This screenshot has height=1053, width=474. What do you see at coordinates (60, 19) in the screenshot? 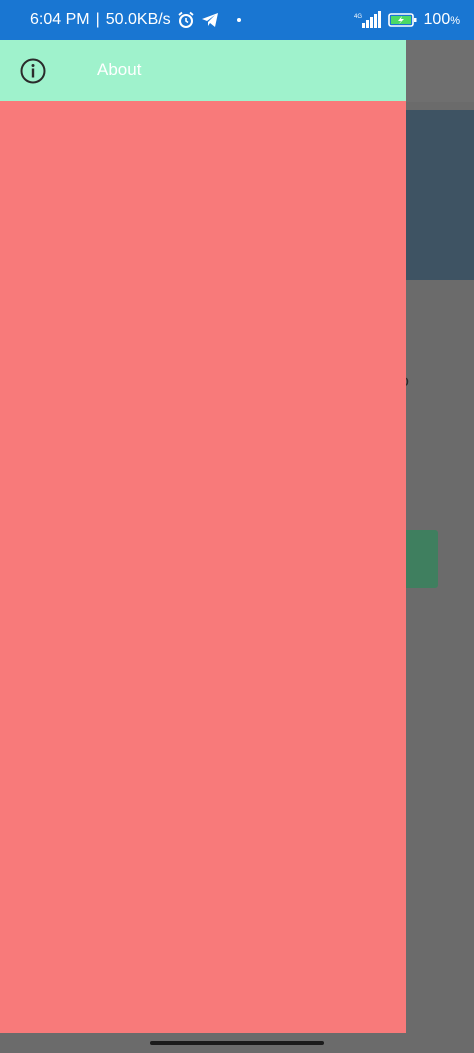
I see `status-time: 6:04 PM` at bounding box center [60, 19].